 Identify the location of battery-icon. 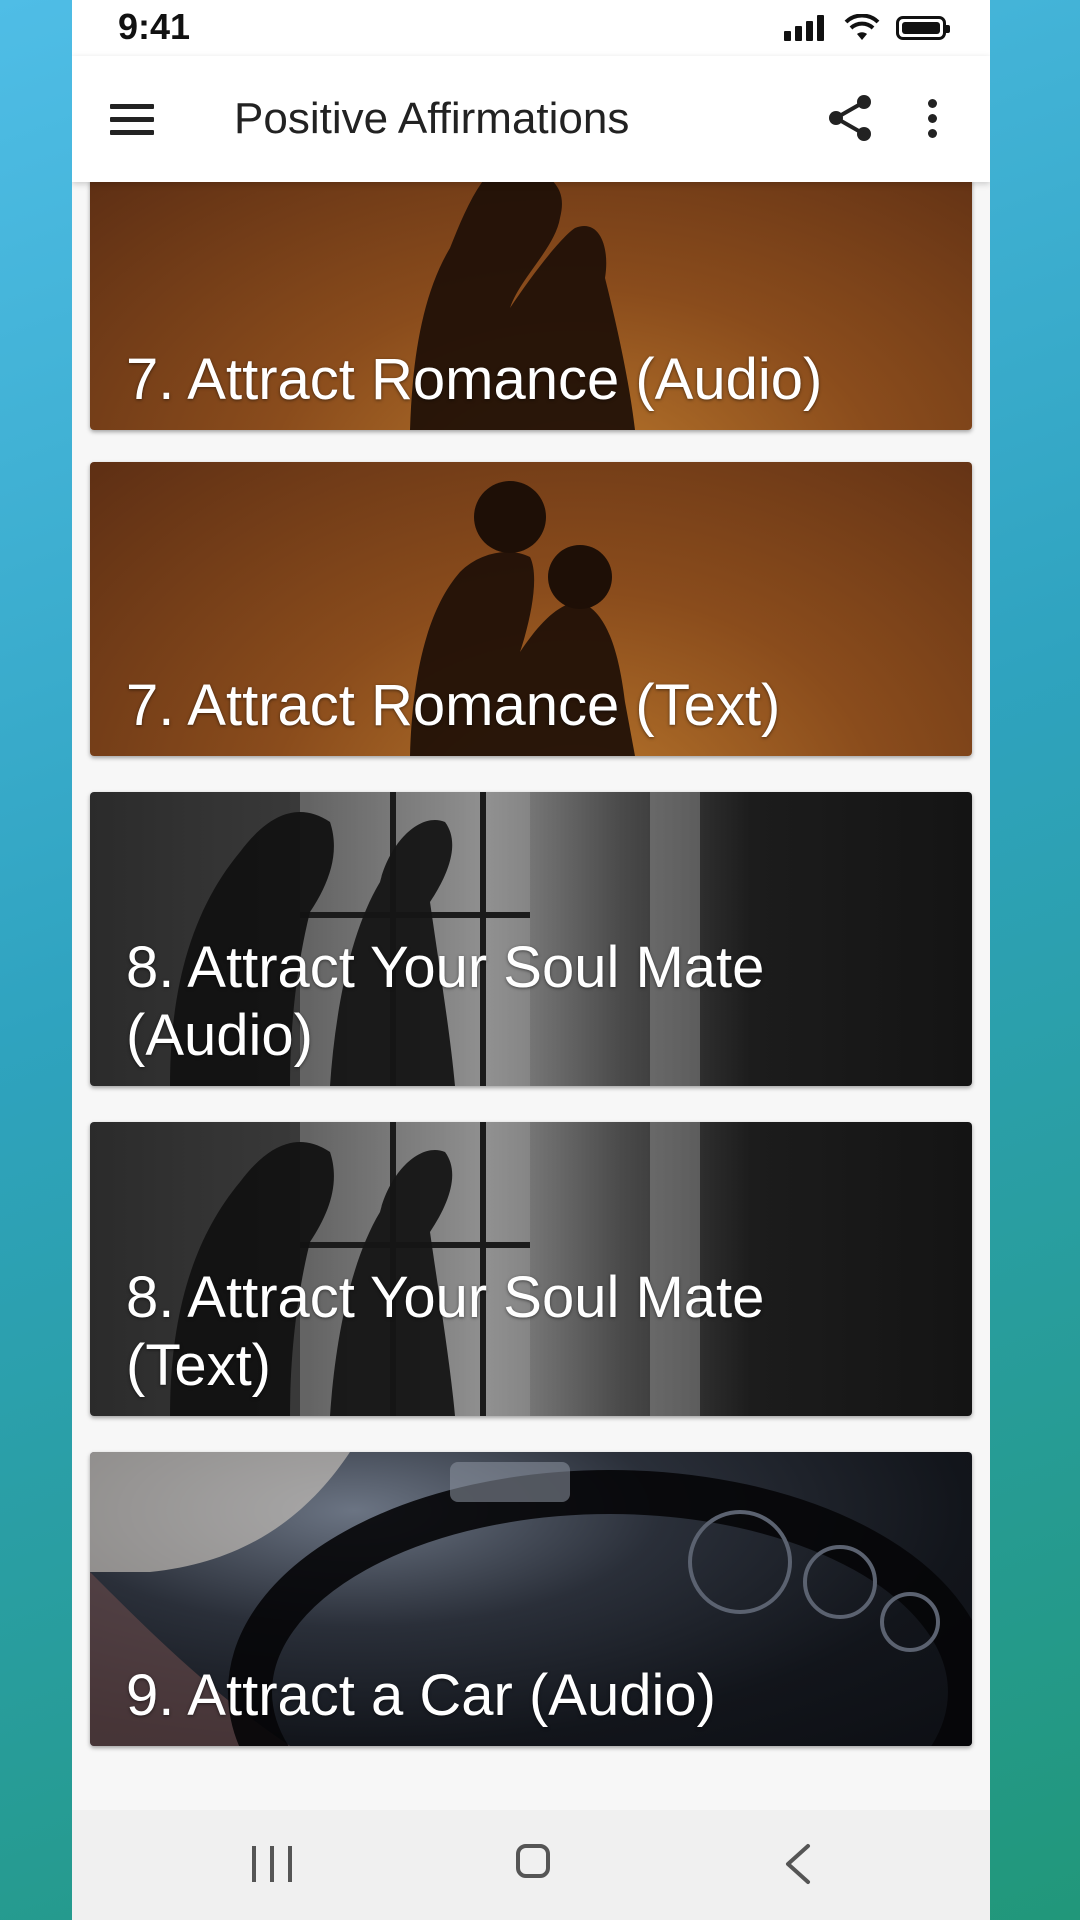
(923, 28).